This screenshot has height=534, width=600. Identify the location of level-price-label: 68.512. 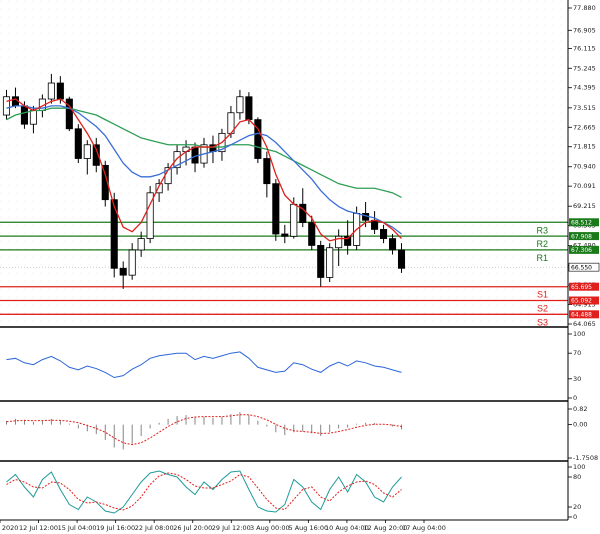
(581, 222).